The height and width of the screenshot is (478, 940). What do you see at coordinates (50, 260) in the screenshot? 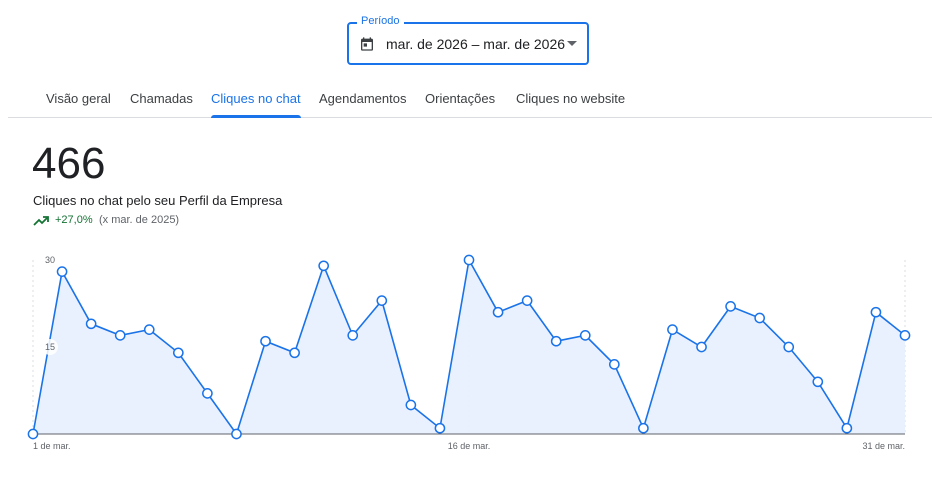
I see `y-tick-label-30: 30` at bounding box center [50, 260].